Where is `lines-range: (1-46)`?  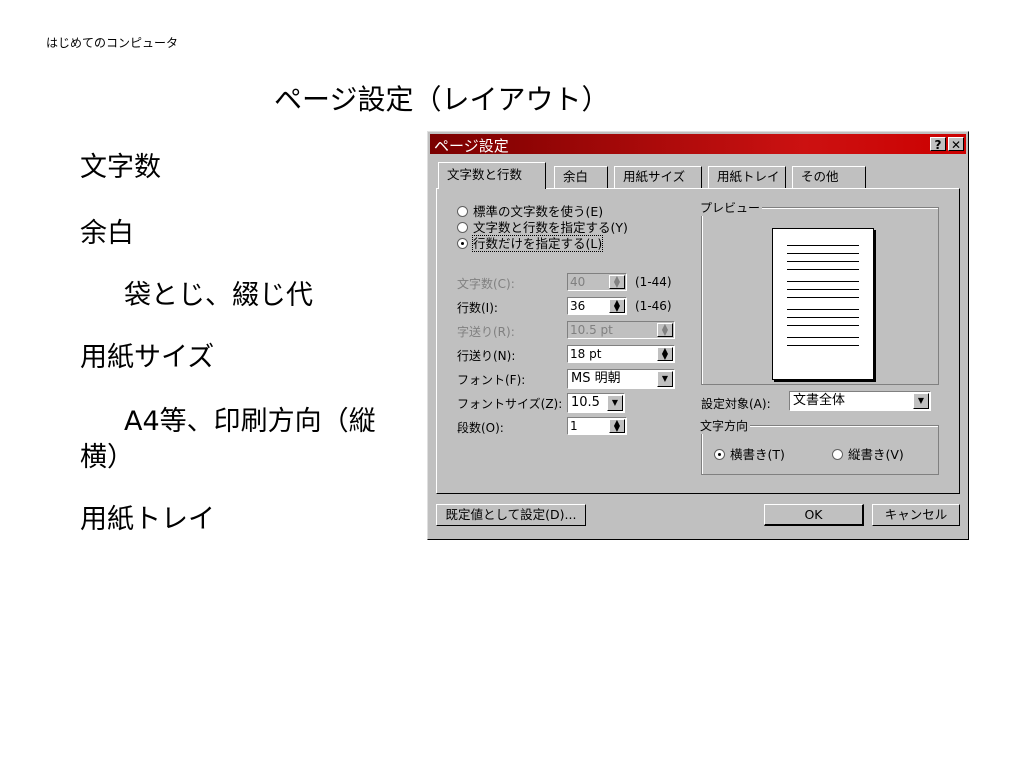
lines-range: (1-46) is located at coordinates (653, 306).